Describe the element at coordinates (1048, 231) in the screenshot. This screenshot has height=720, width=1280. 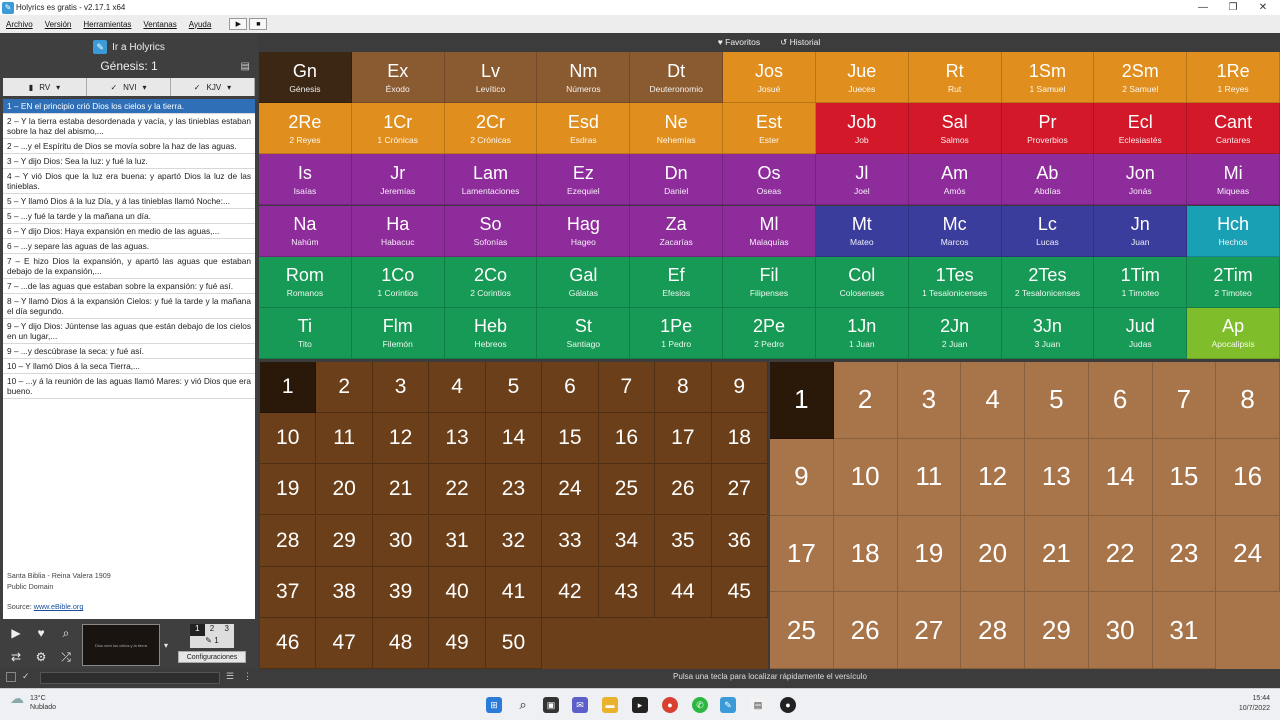
I see `book-lc: Lc Lucas` at that location.